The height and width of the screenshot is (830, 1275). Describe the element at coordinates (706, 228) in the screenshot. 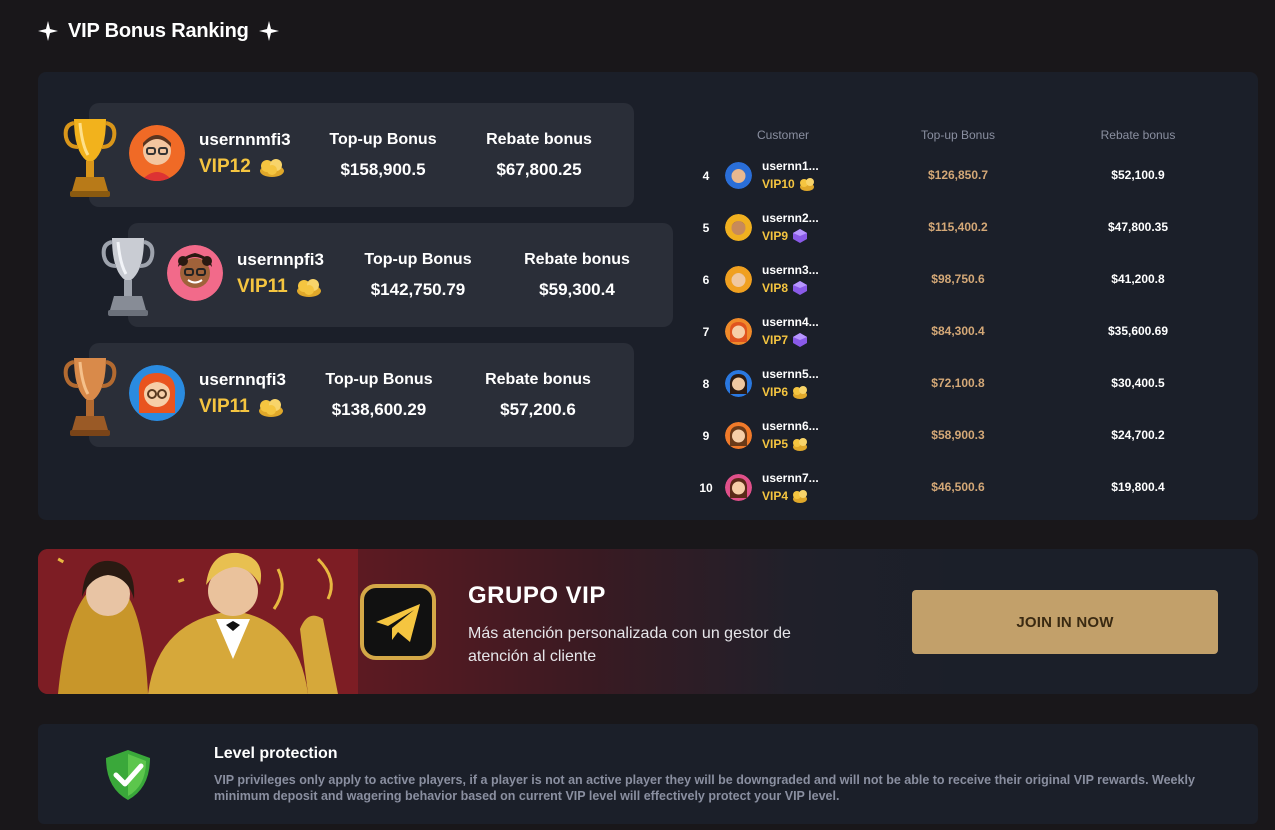

I see `rank-number: 5` at that location.